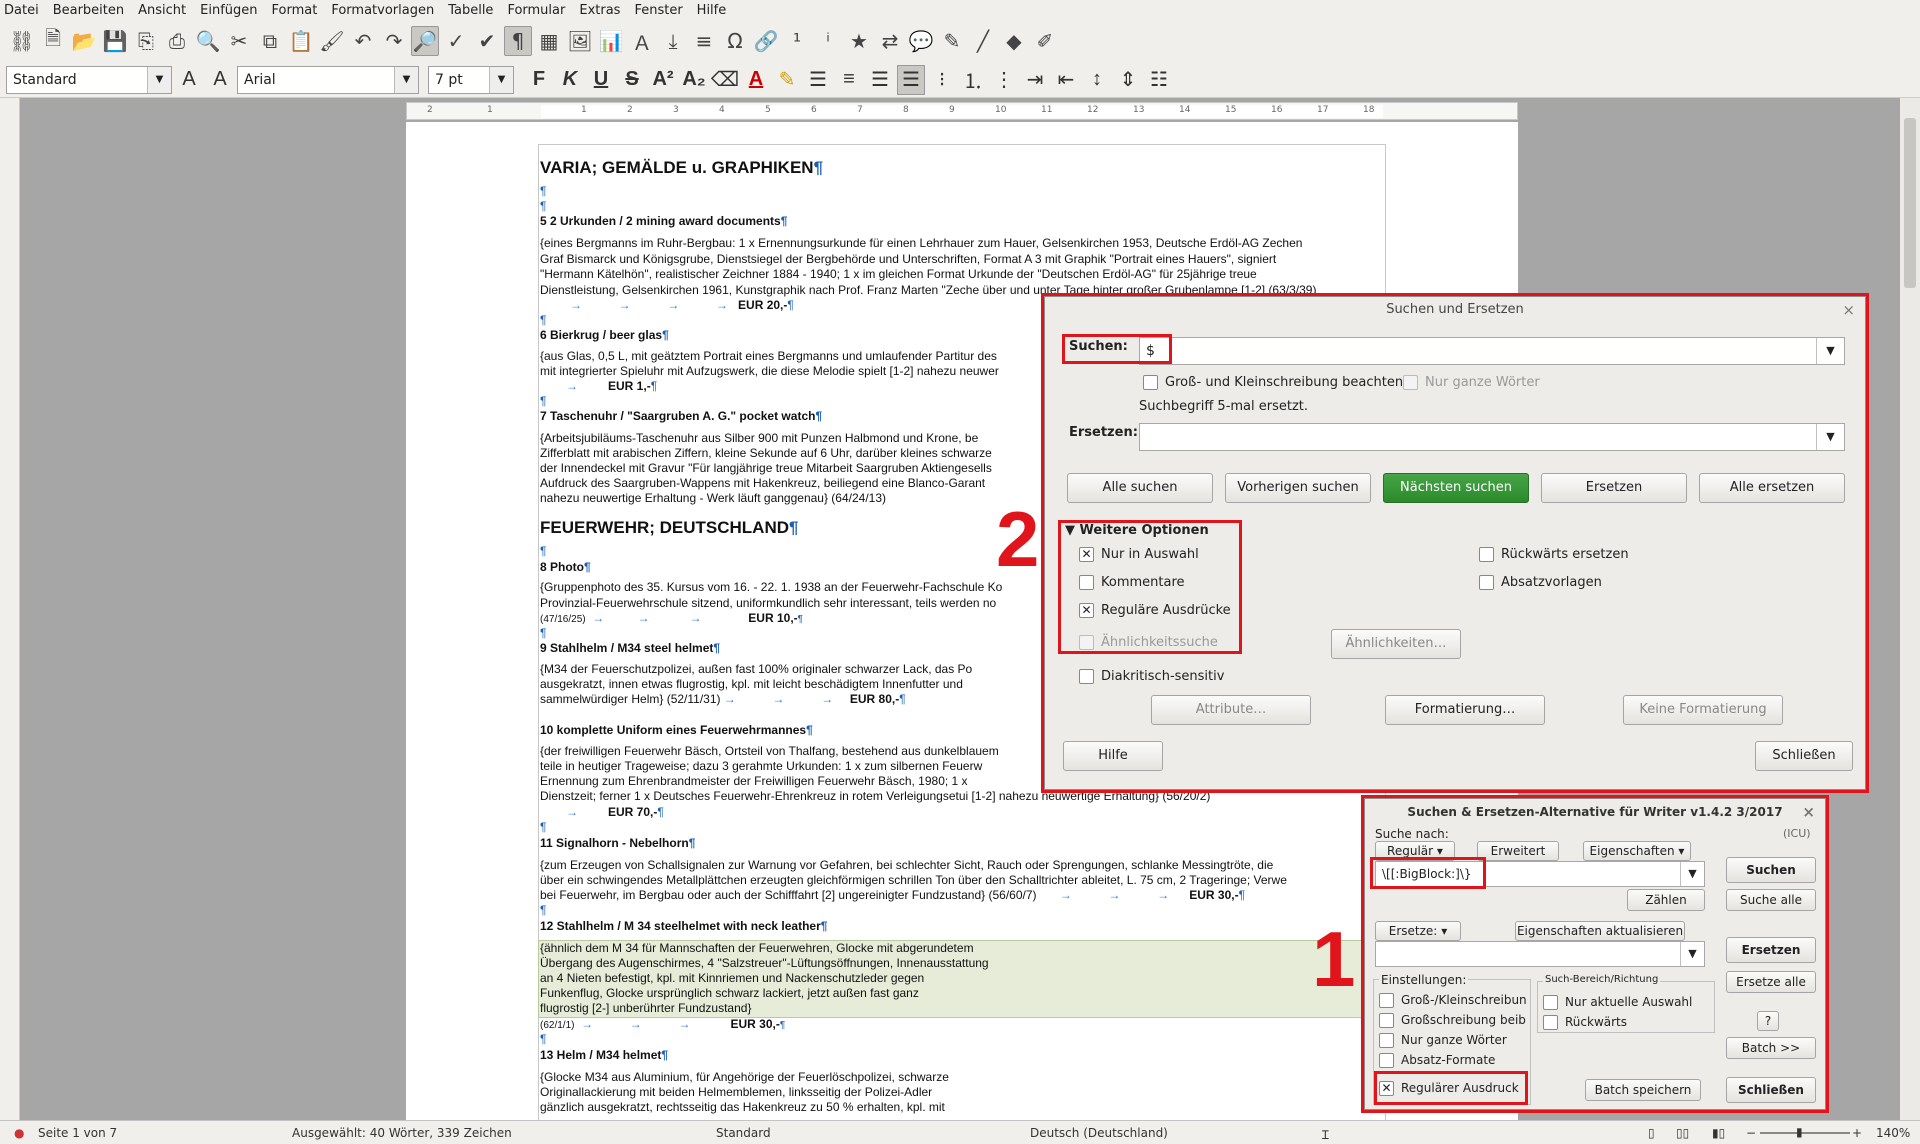 This screenshot has width=1920, height=1144. What do you see at coordinates (611, 41) in the screenshot?
I see `insert-chart-icon: 📊` at bounding box center [611, 41].